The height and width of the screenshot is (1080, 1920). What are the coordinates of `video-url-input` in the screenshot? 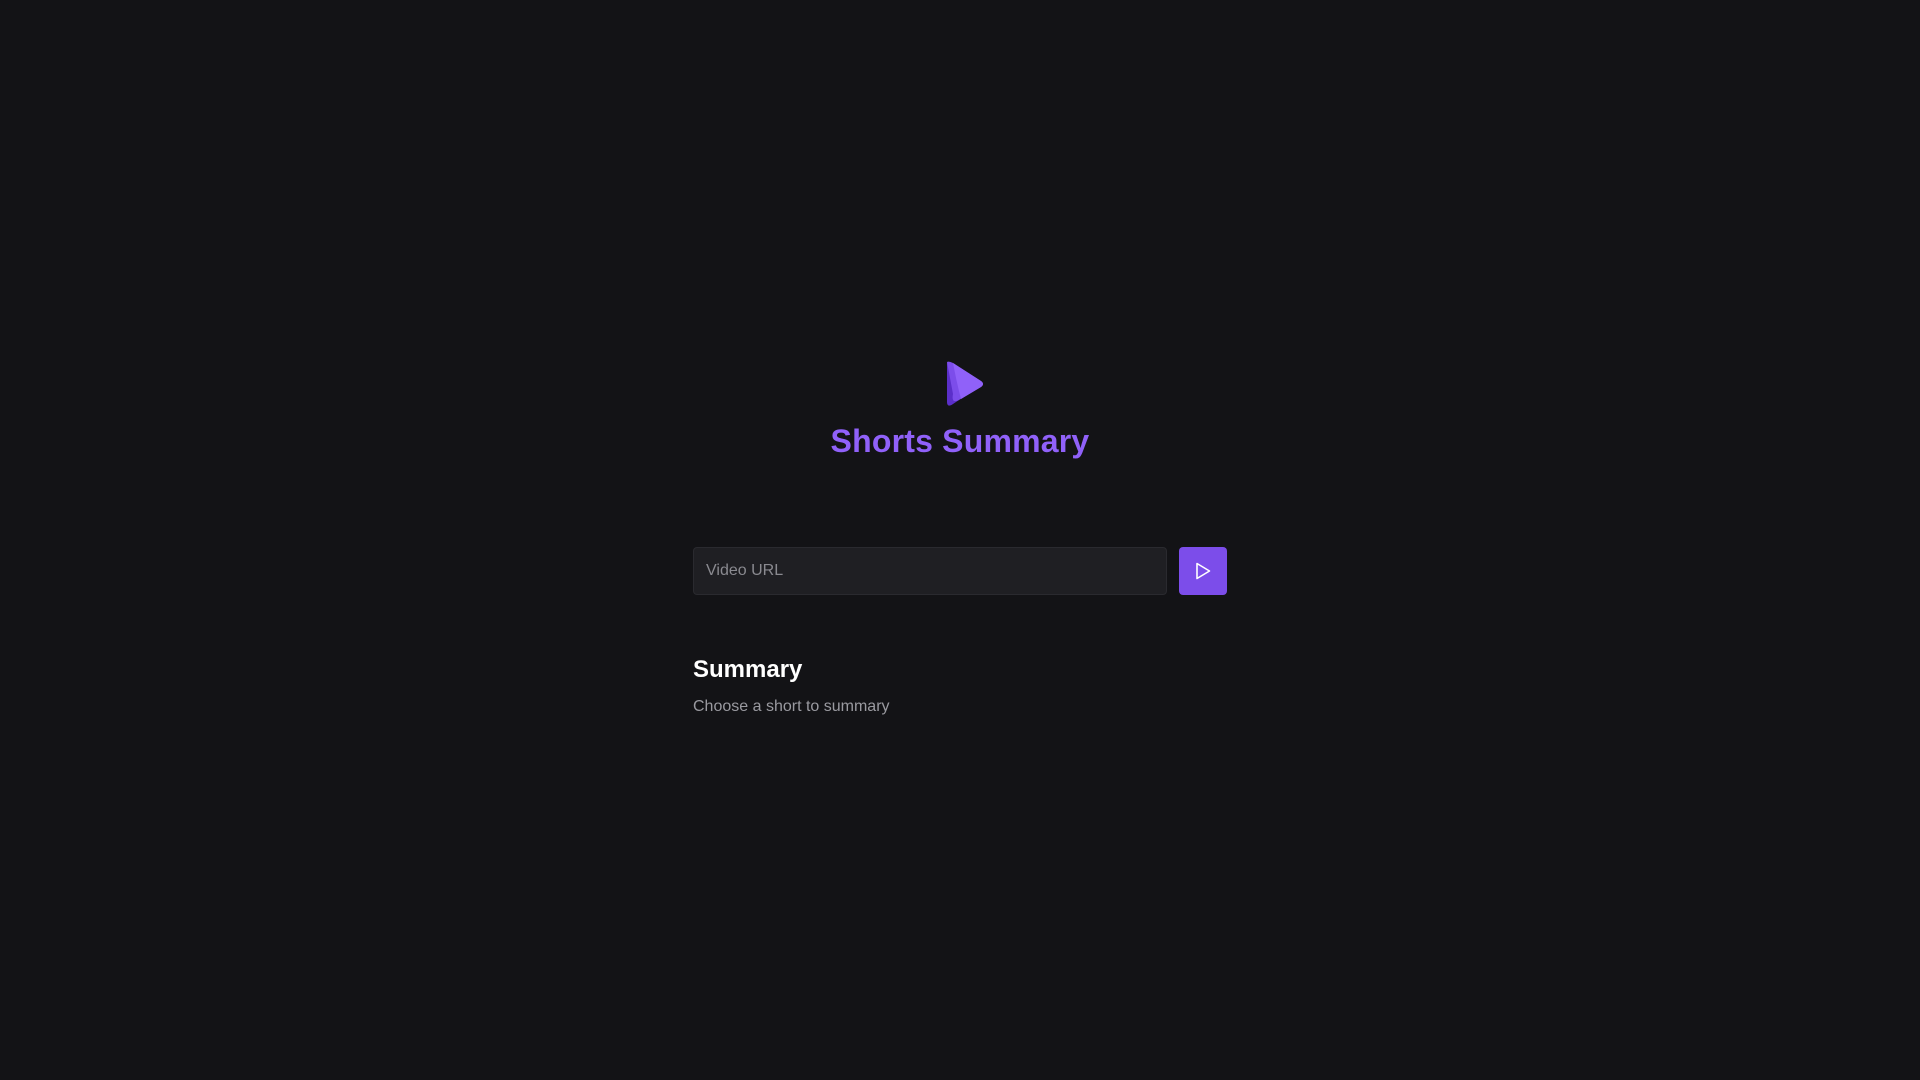 It's located at (930, 571).